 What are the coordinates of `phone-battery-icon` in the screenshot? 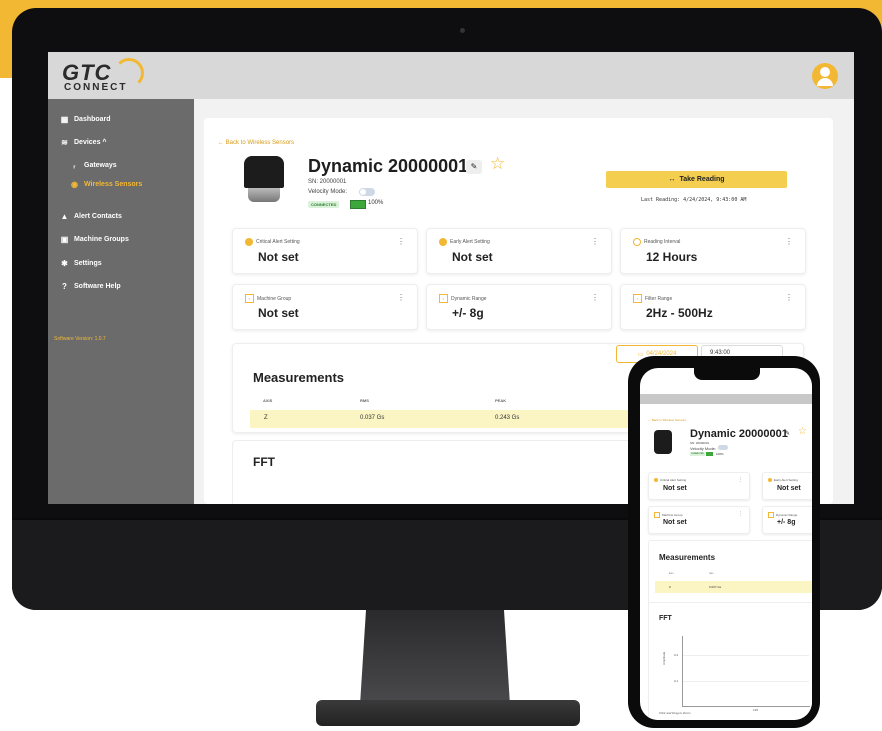 It's located at (709, 454).